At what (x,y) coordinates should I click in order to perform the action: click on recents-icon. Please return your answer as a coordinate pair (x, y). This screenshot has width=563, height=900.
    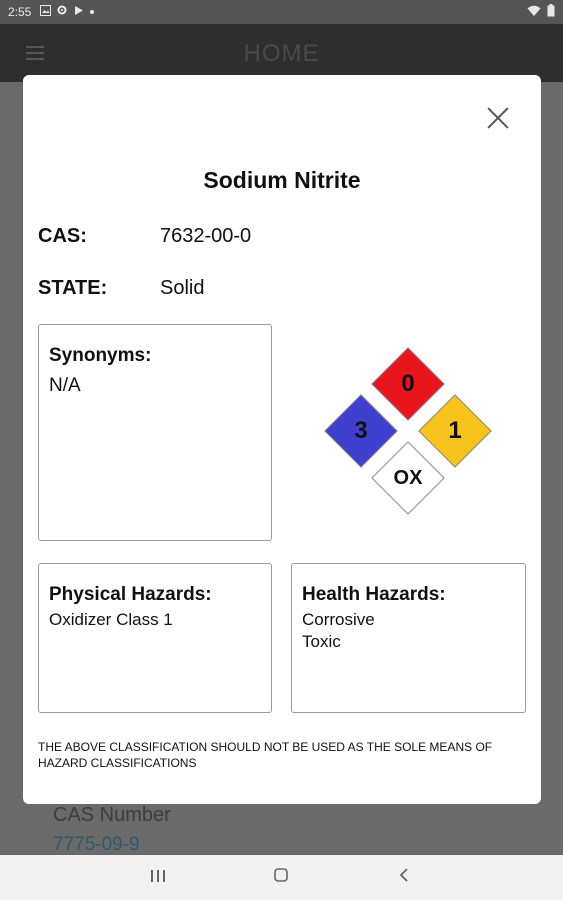
    Looking at the image, I should click on (158, 876).